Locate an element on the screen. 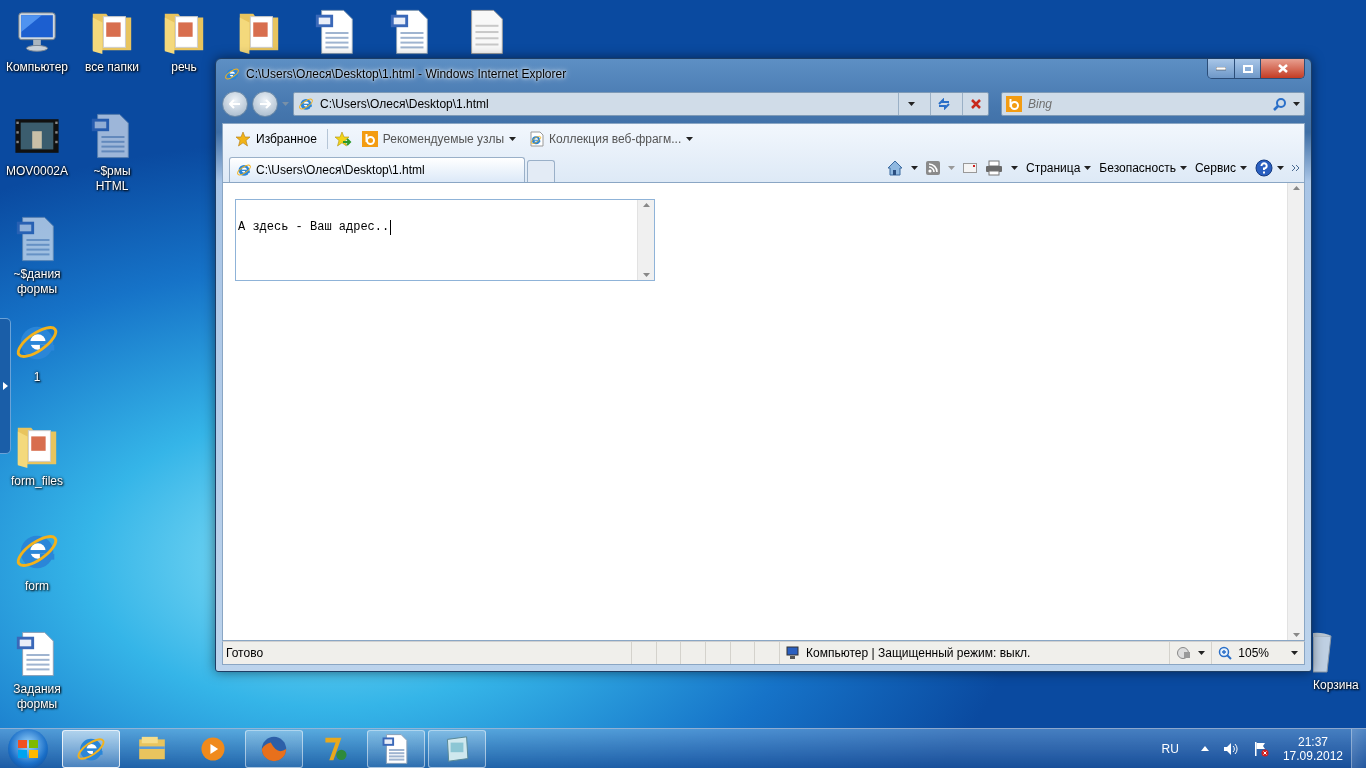 This screenshot has height=768, width=1366. security-zone-text: Компьютер | Защищенный режим: выкл. is located at coordinates (918, 653).